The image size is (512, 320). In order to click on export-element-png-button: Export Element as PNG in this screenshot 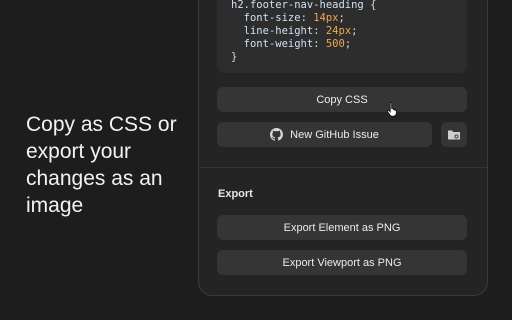, I will do `click(342, 227)`.